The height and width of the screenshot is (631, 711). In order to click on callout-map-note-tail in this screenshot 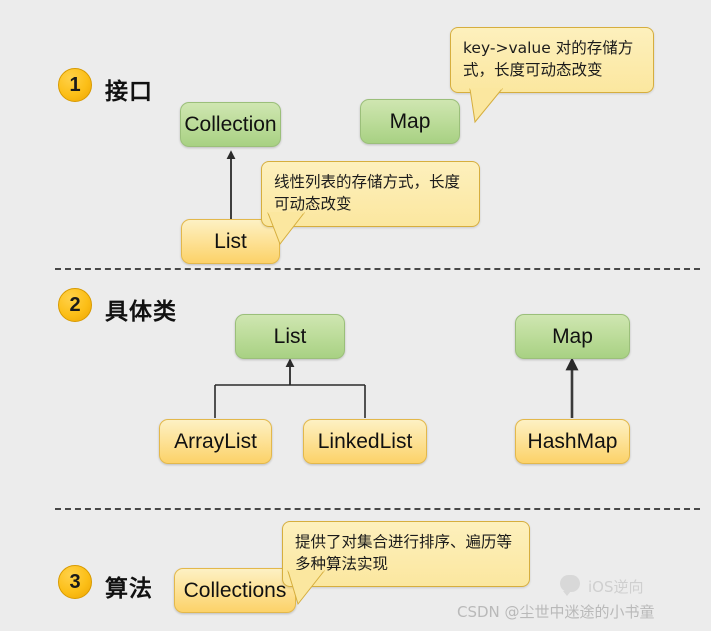, I will do `click(486, 106)`.